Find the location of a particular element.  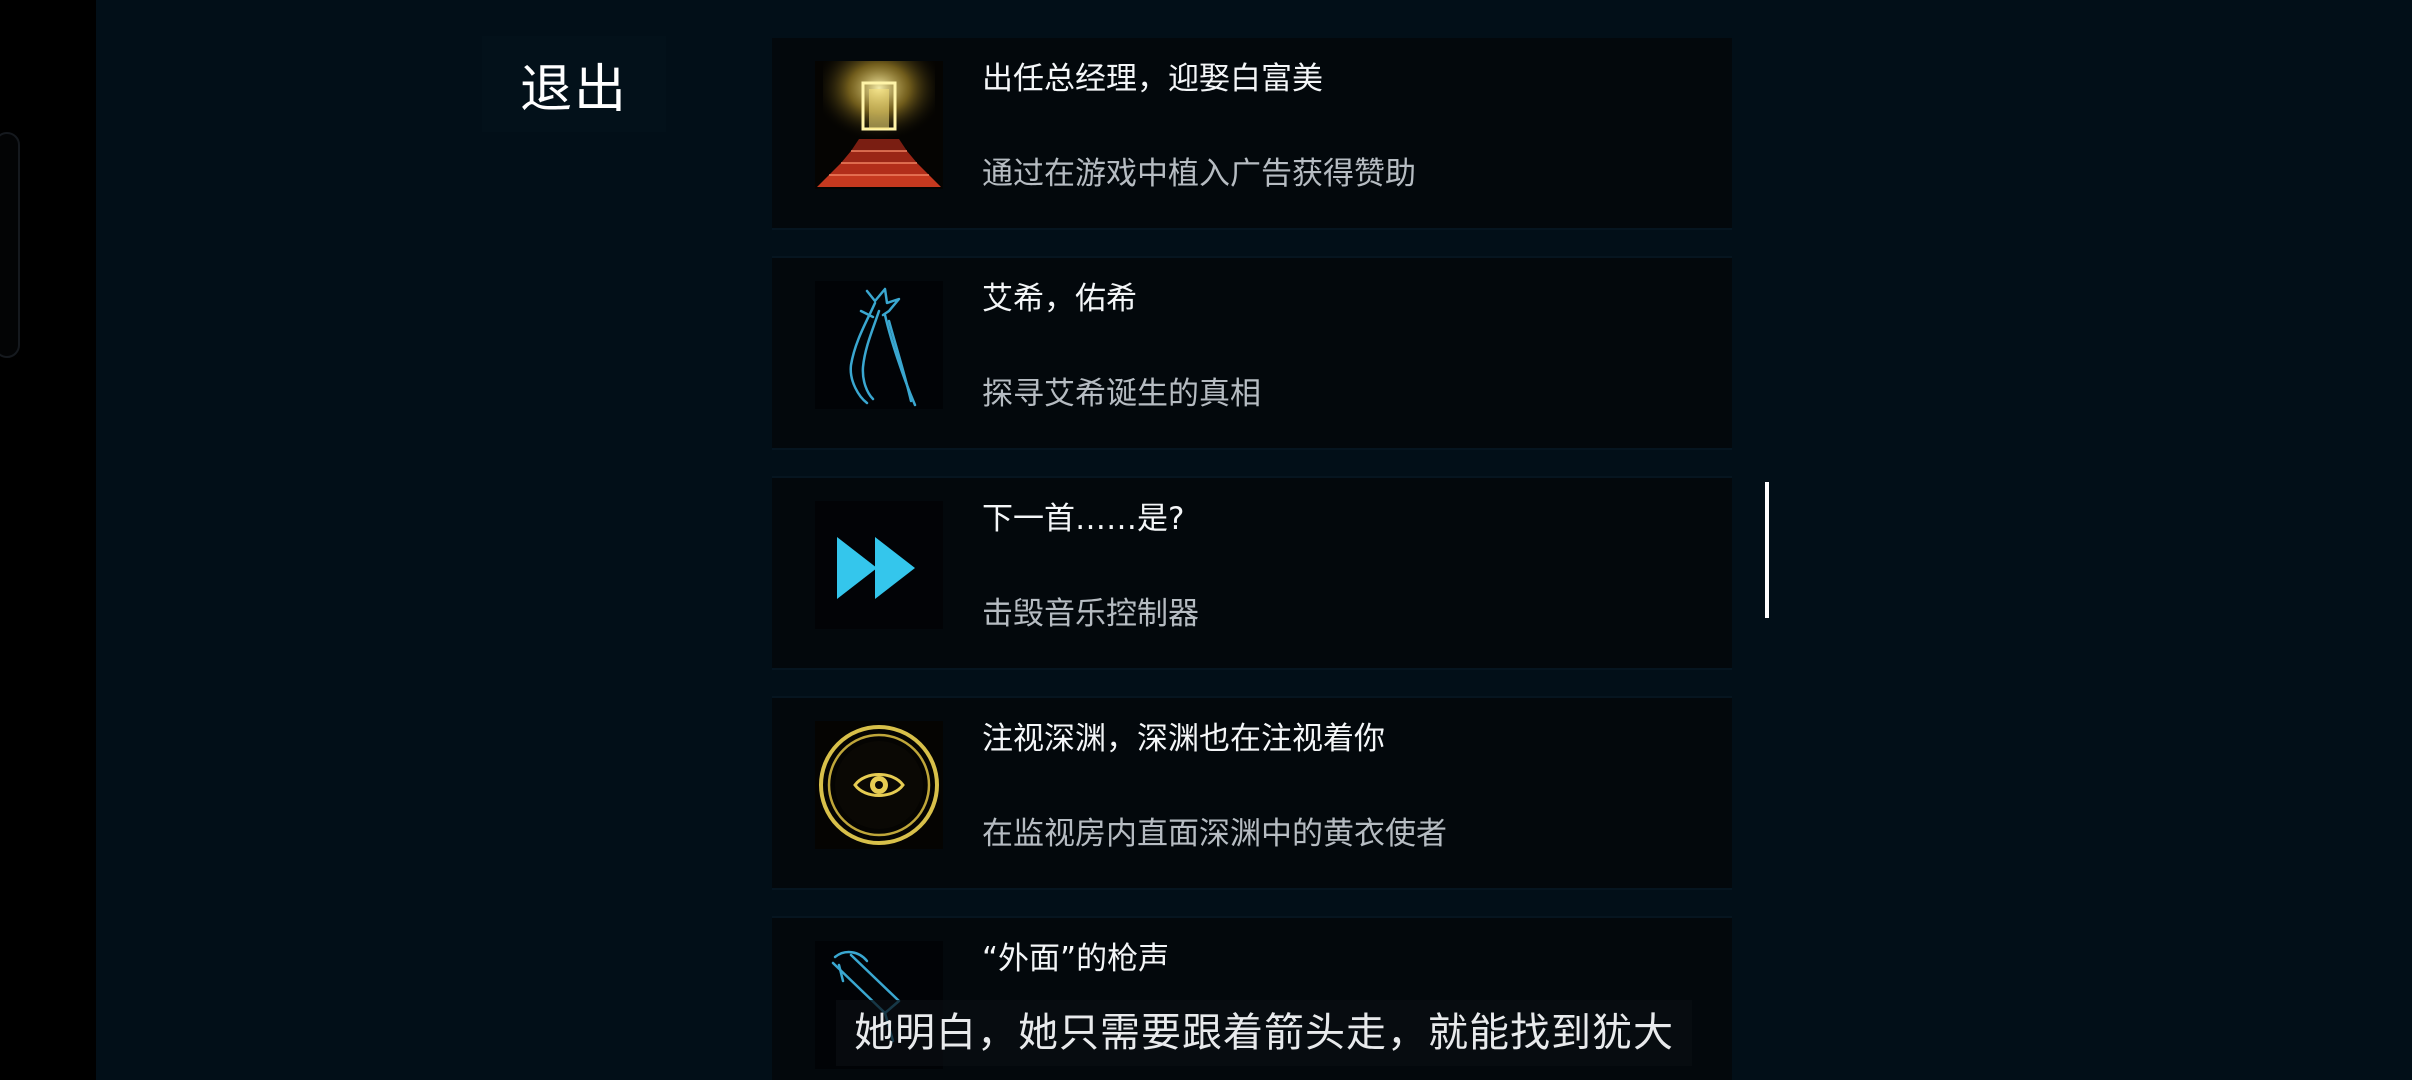

achievement-title: “外面”的枪声 is located at coordinates (1076, 959).